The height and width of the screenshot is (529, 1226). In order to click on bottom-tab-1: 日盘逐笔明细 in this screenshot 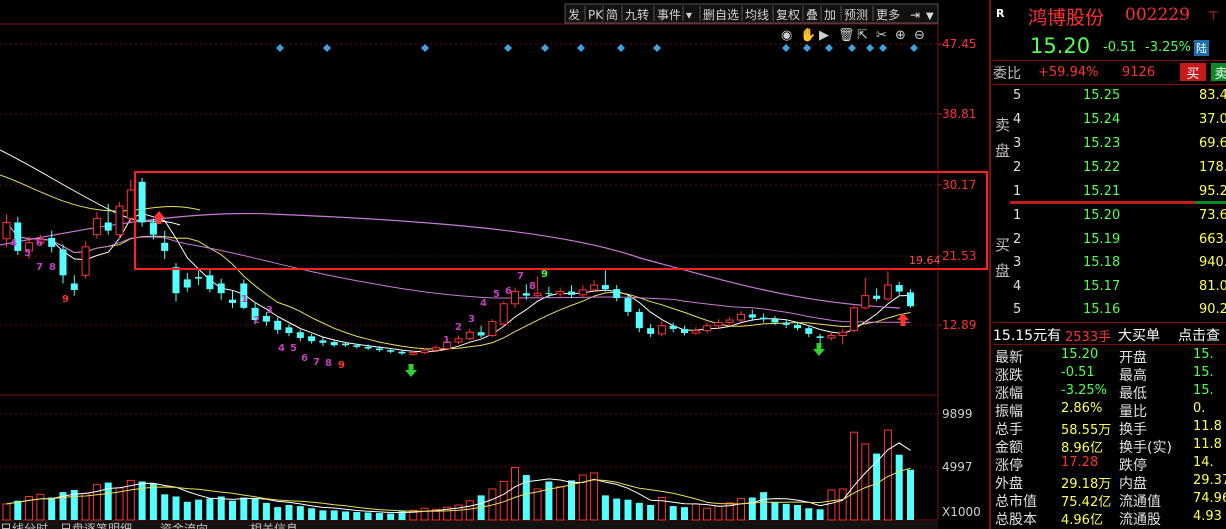, I will do `click(96, 525)`.